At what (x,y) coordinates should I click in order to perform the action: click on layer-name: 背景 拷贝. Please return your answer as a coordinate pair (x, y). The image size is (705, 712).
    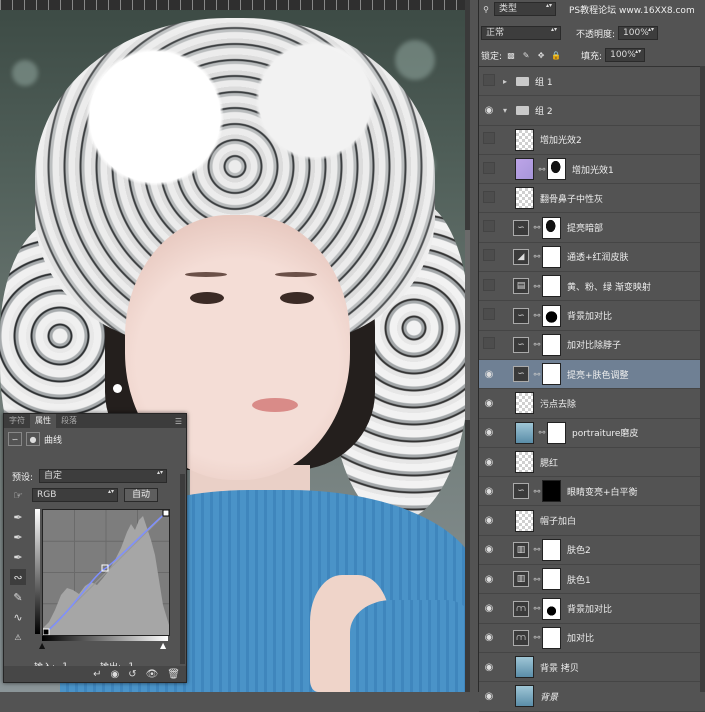
    Looking at the image, I should click on (559, 667).